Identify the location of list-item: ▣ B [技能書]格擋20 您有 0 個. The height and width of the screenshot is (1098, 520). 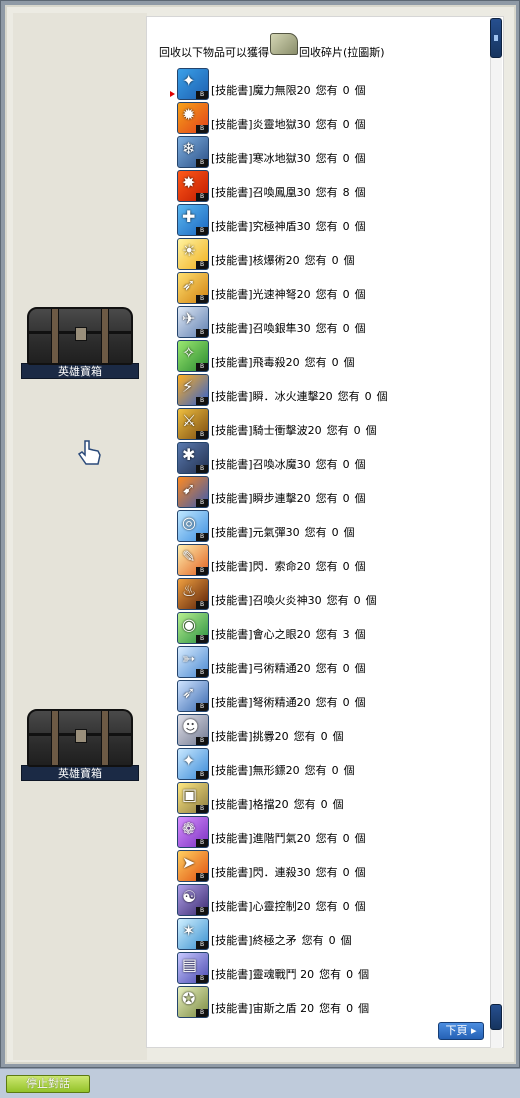
(337, 798).